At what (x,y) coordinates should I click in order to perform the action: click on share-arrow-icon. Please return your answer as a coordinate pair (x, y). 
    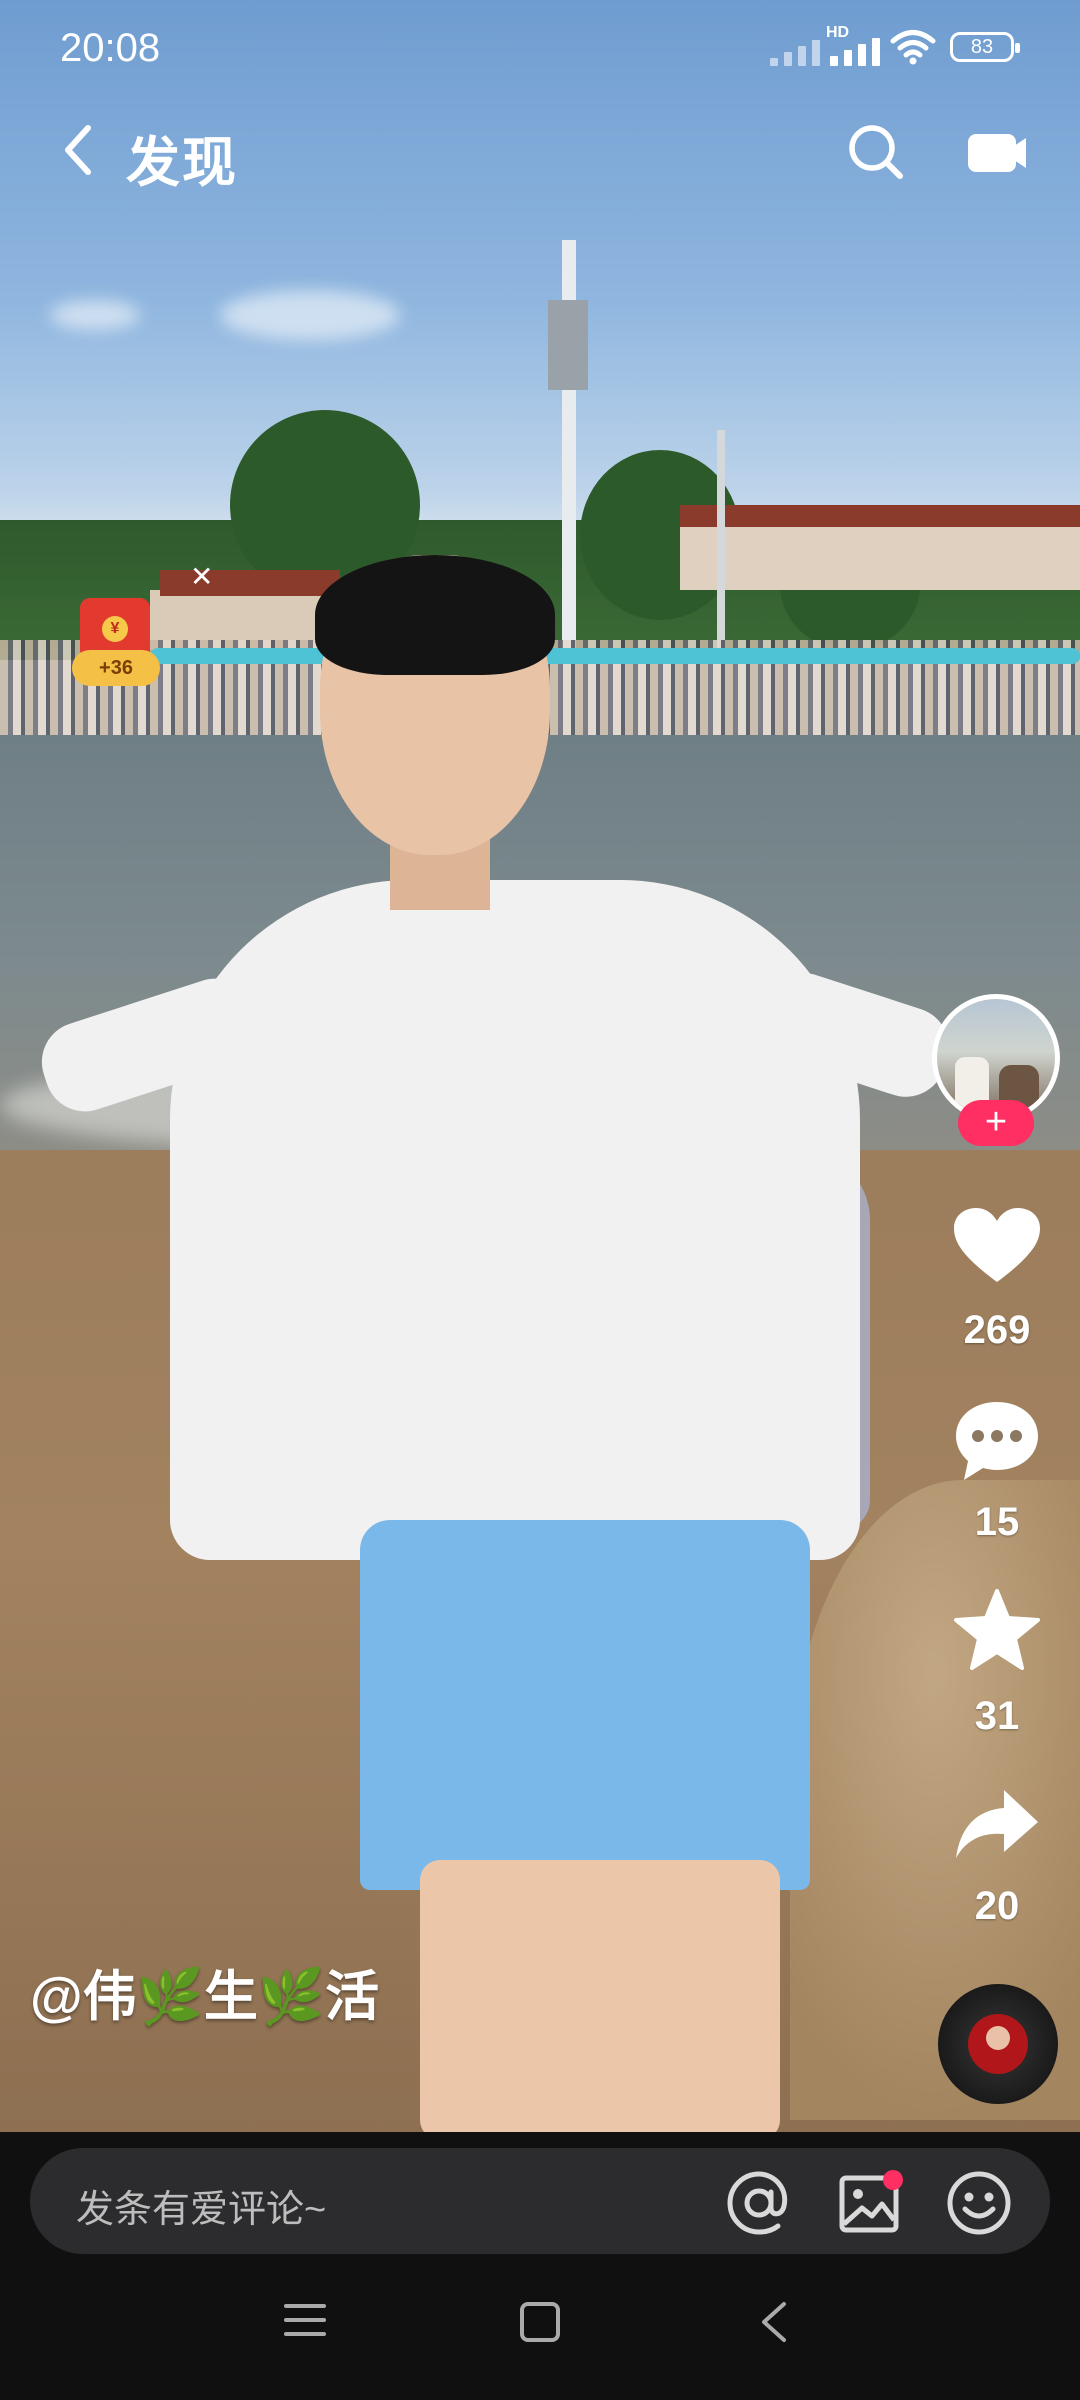
    Looking at the image, I should click on (997, 1824).